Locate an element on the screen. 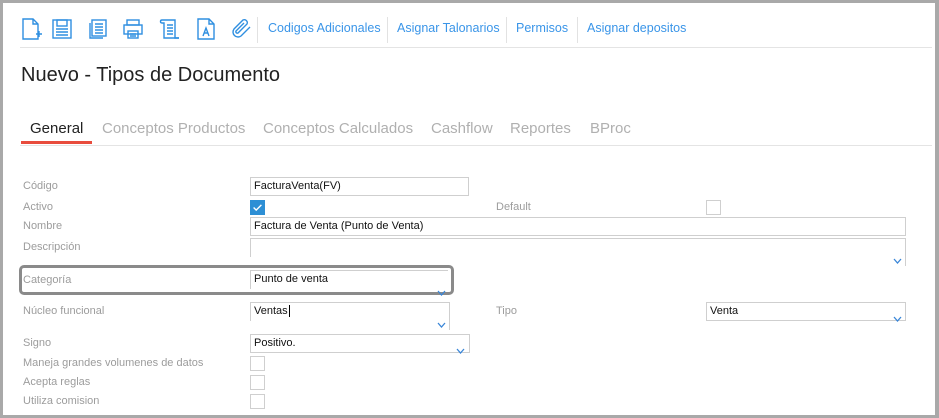 Image resolution: width=939 pixels, height=418 pixels. acepta-checkbox is located at coordinates (257, 382).